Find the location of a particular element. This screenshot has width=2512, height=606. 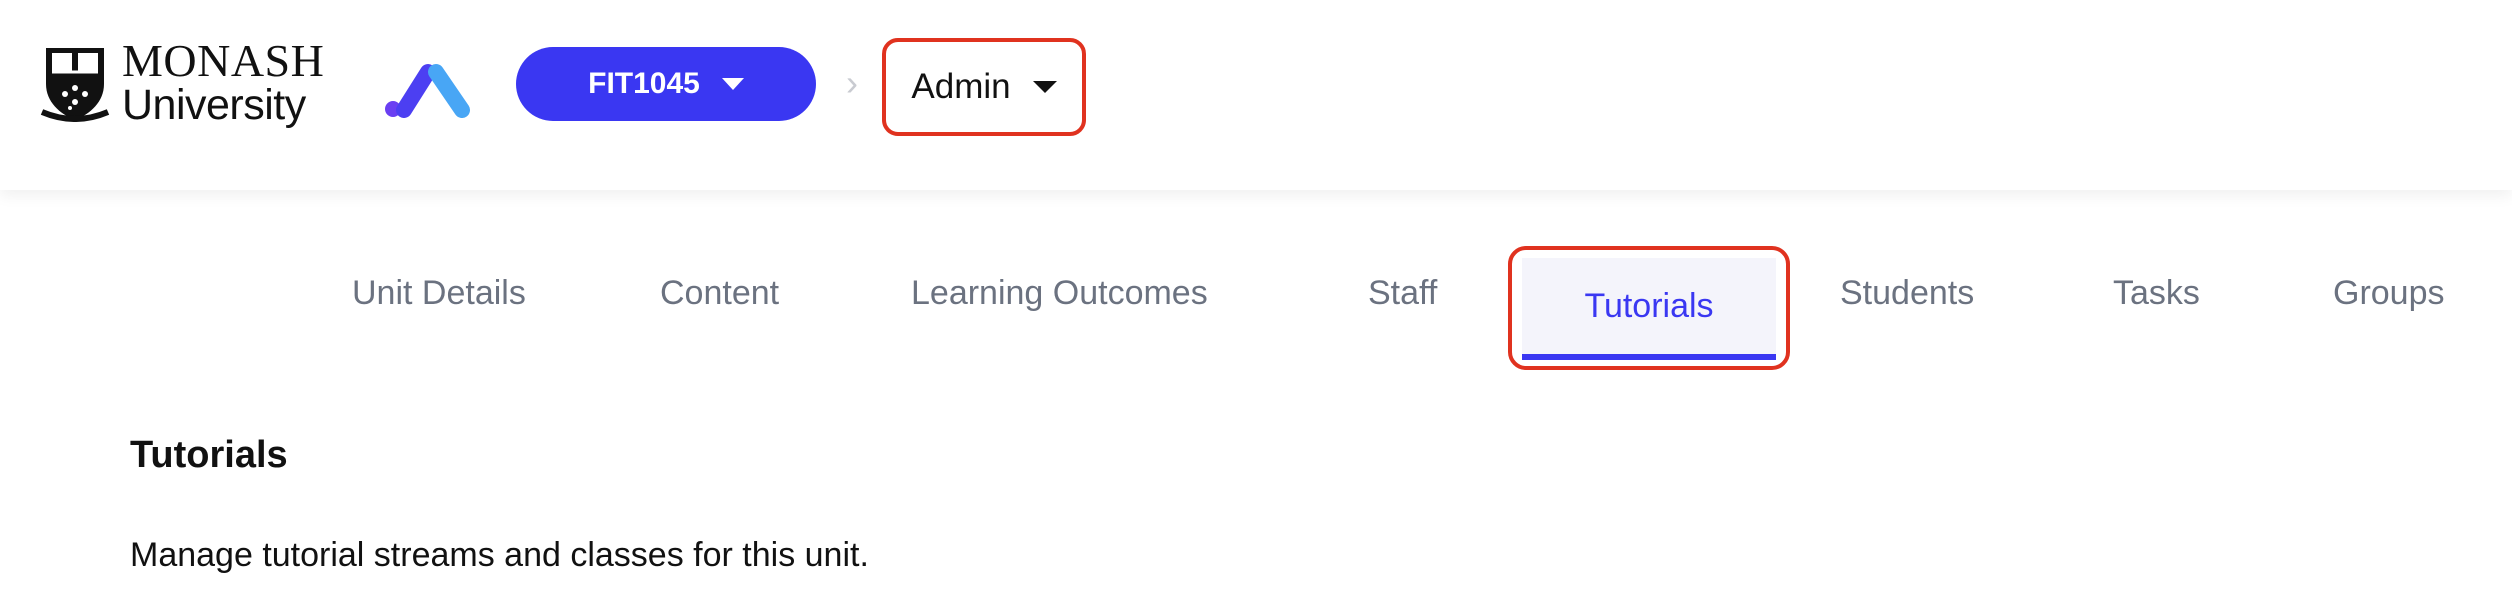

logo-line-2: University is located at coordinates (214, 105).